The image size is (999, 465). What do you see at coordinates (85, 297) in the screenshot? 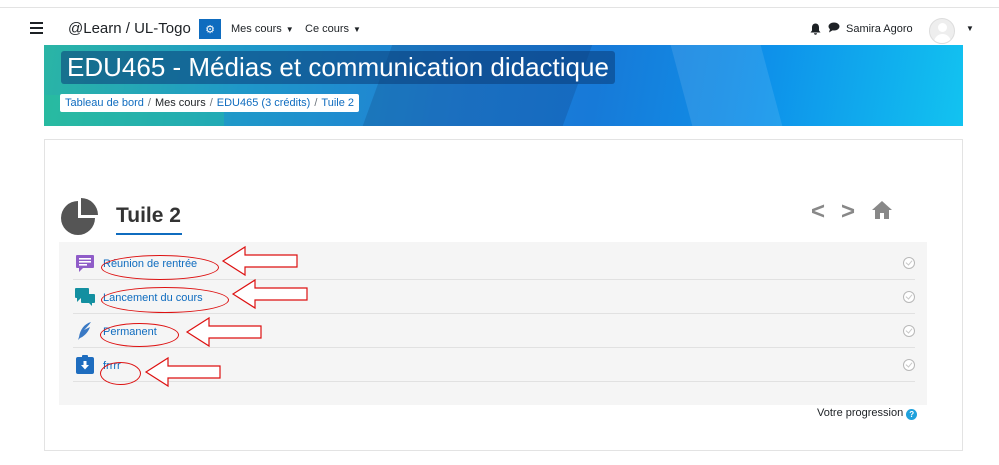
I see `chat-icon` at bounding box center [85, 297].